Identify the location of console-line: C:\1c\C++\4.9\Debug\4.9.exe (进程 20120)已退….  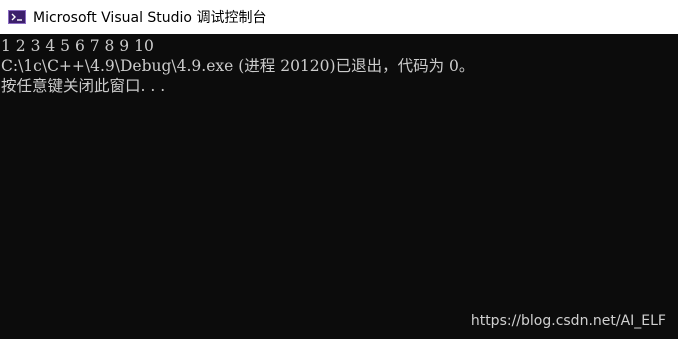
(238, 66).